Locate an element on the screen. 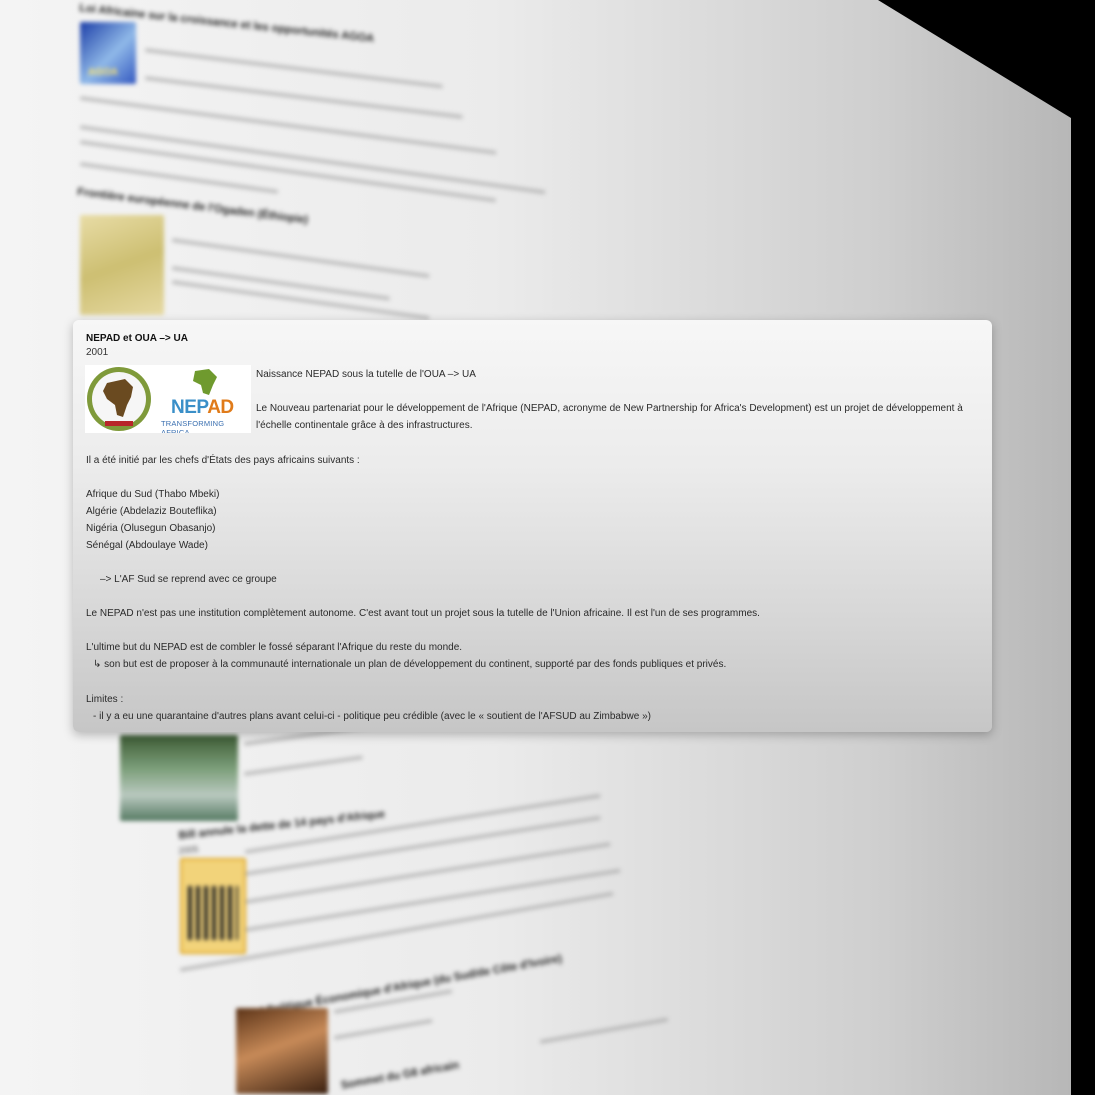  nepad-wordmark: NEPAD is located at coordinates (202, 407).